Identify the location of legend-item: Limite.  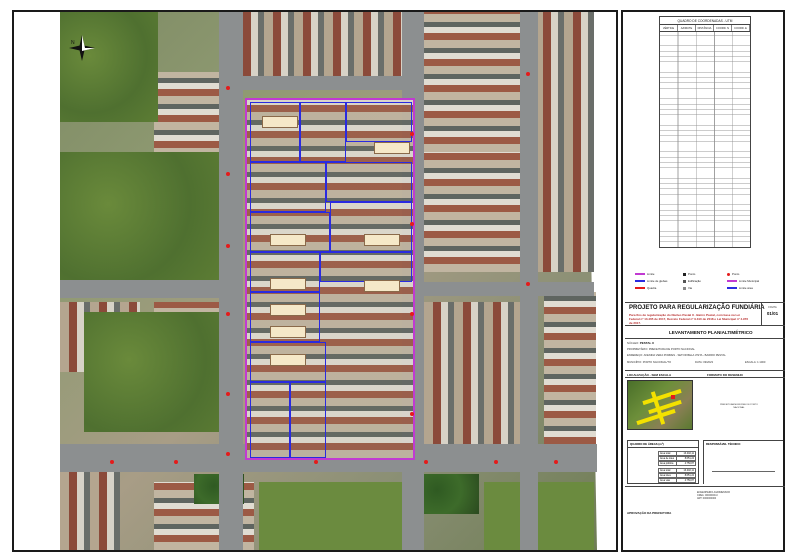
(644, 274).